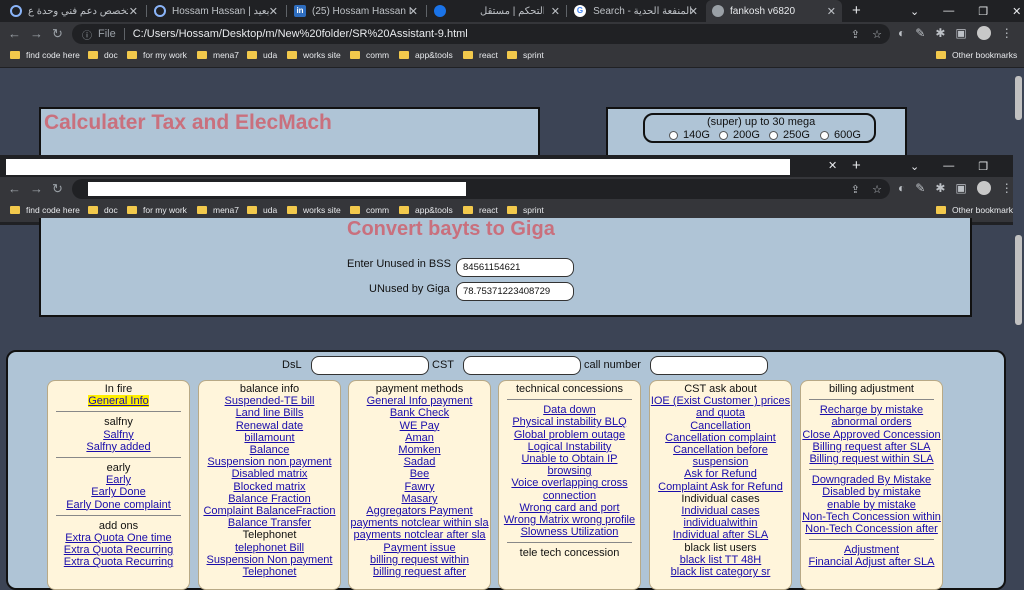 The image size is (1024, 590). I want to click on tab-linkedin: in (25) Hossam Hassan Ibrahe ✕, so click(356, 11).